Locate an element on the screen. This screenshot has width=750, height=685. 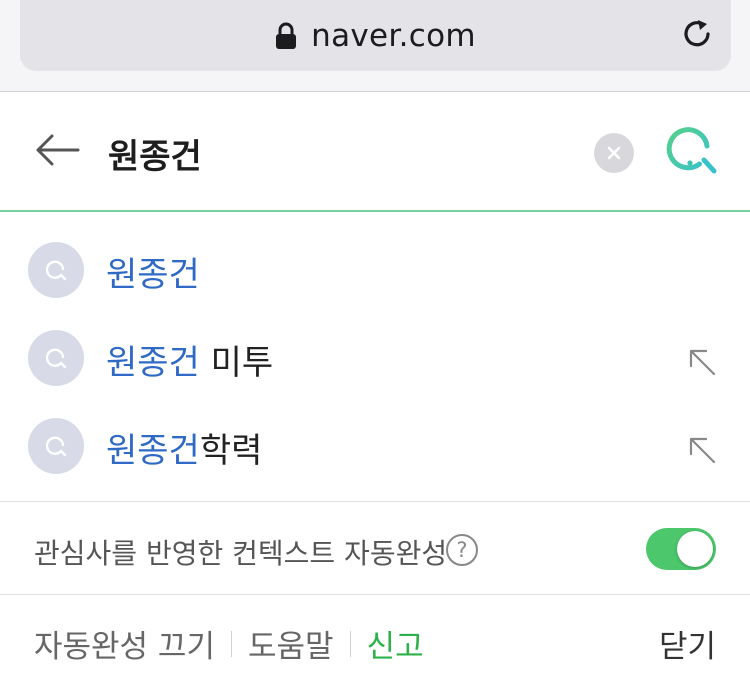
context-autocomplete-row: 관심사를 반영한 컨텍스트 자동완성 ? is located at coordinates (375, 548).